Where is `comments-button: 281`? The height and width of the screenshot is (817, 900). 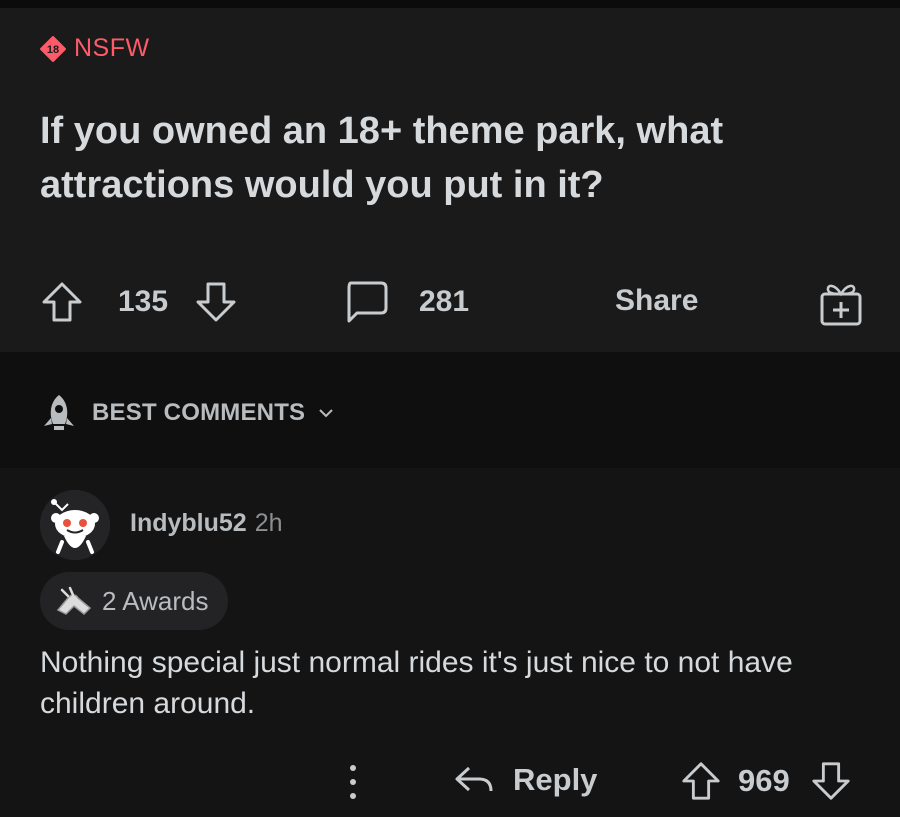
comments-button: 281 is located at coordinates (406, 302).